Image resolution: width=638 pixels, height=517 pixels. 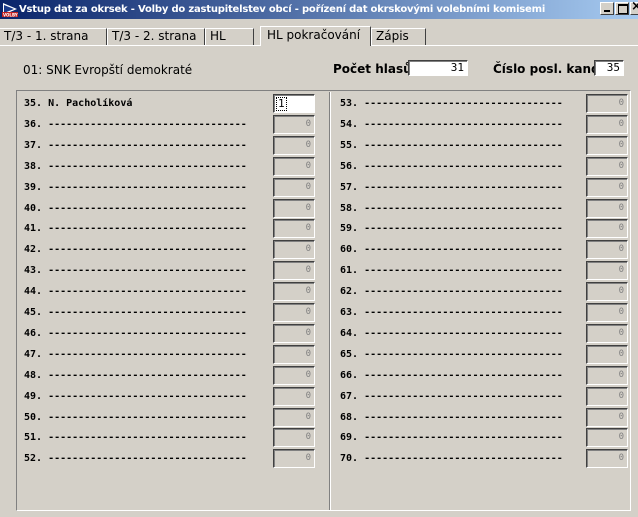 I want to click on candidate-label: 54. ---------------------------------, so click(x=451, y=124).